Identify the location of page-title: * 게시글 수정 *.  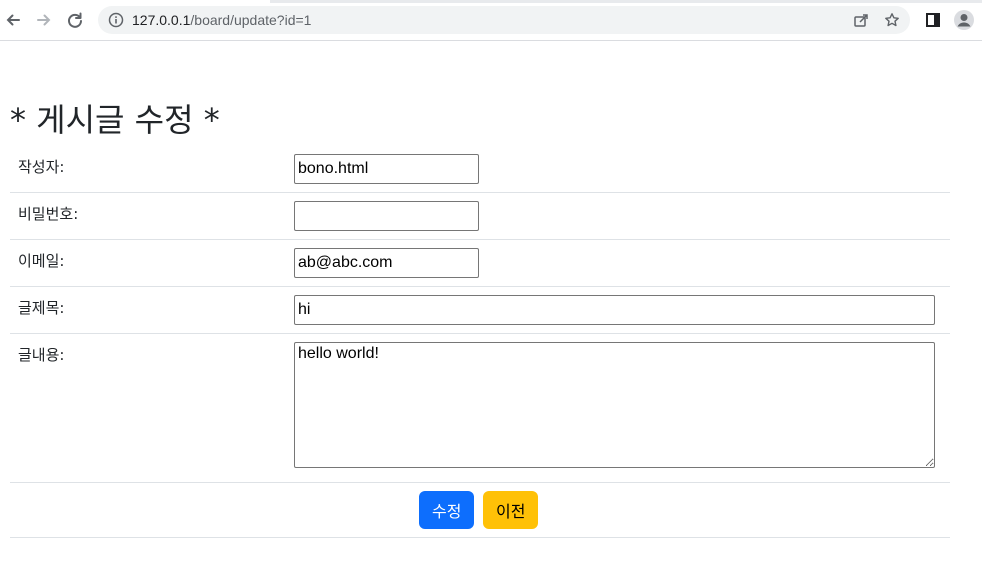
(115, 120).